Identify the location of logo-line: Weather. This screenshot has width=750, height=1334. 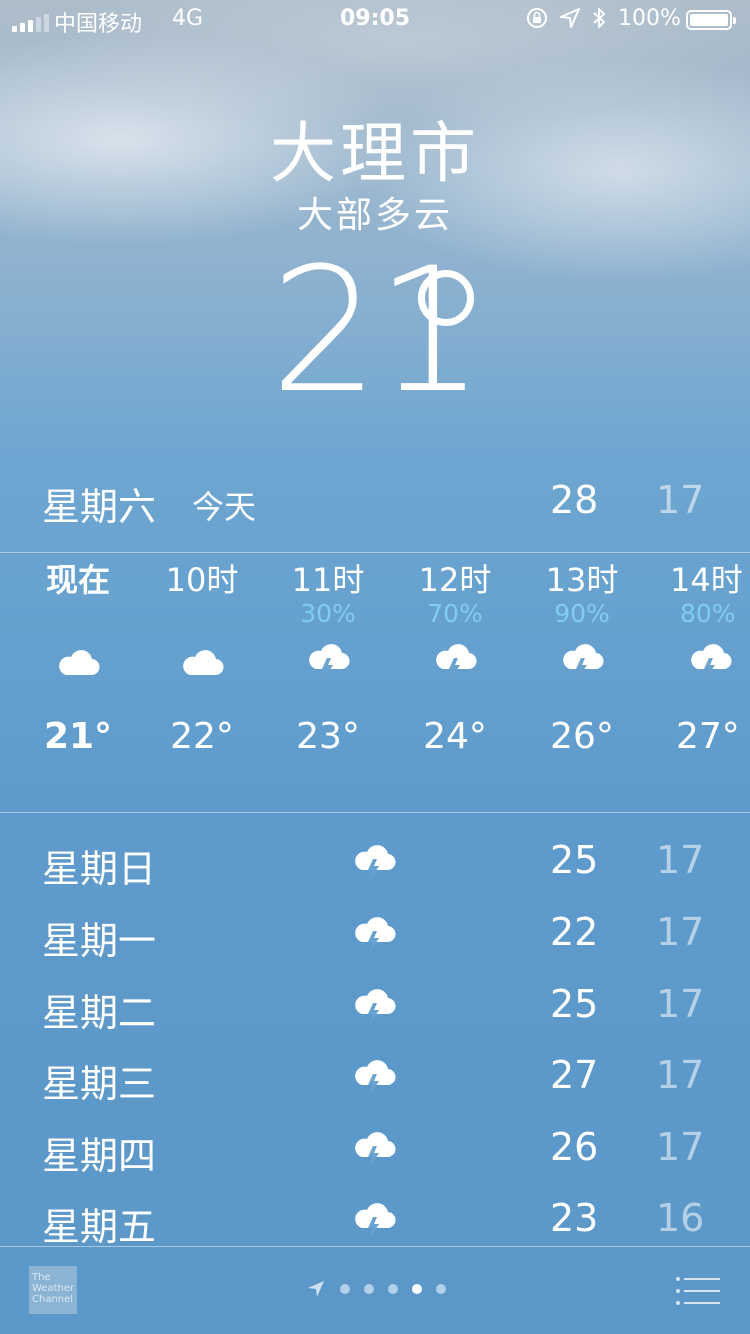
(53, 1288).